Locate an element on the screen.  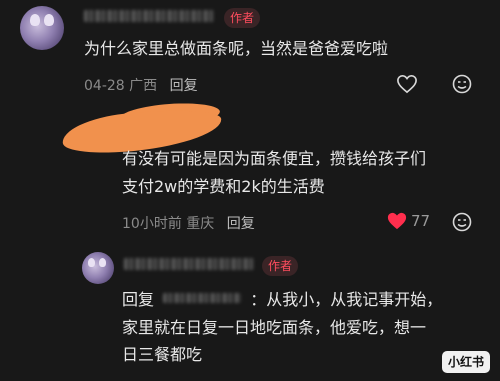
reply-text: ：从我小，从我记事开始， is located at coordinates (346, 299).